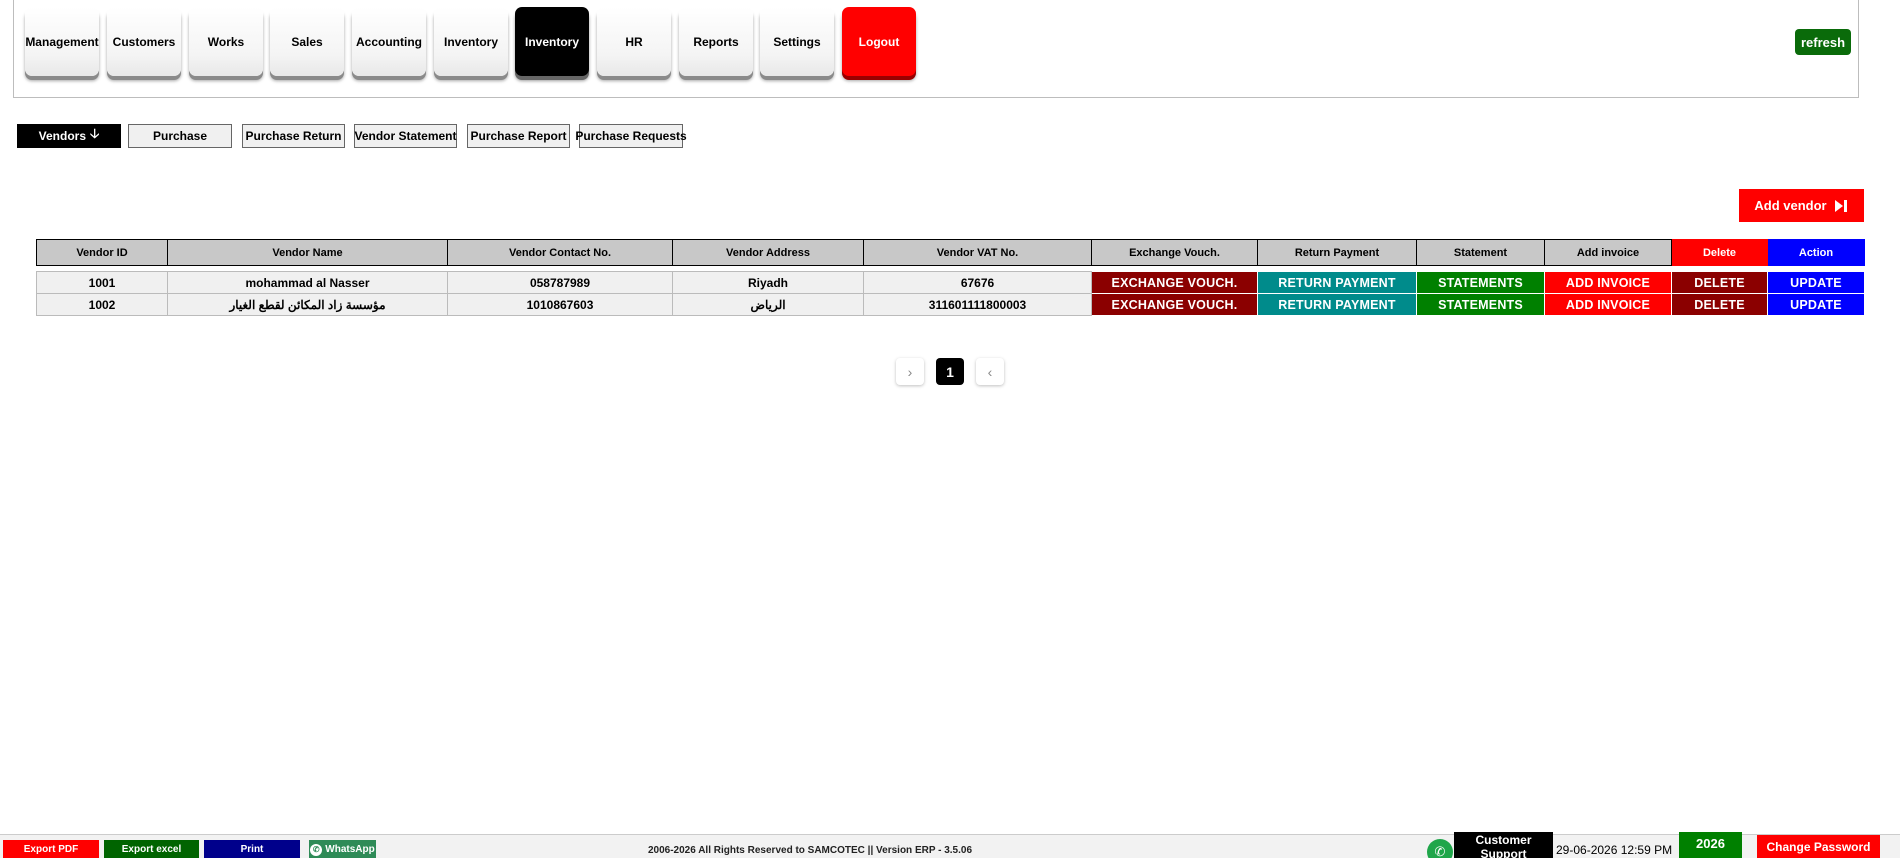 The image size is (1900, 858). What do you see at coordinates (252, 849) in the screenshot?
I see `print-button: Print` at bounding box center [252, 849].